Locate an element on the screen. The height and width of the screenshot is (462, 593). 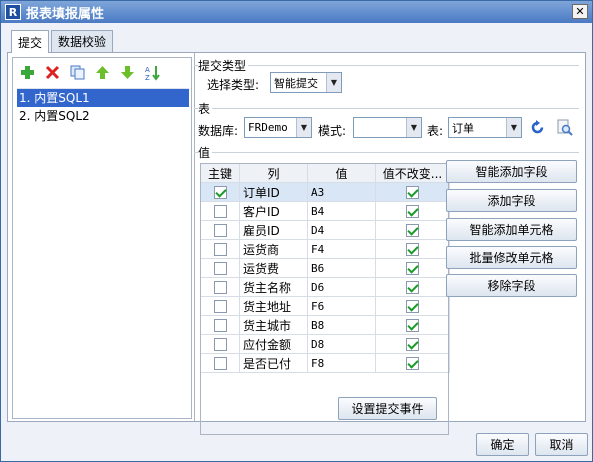
add-icon is located at coordinates (27, 72).